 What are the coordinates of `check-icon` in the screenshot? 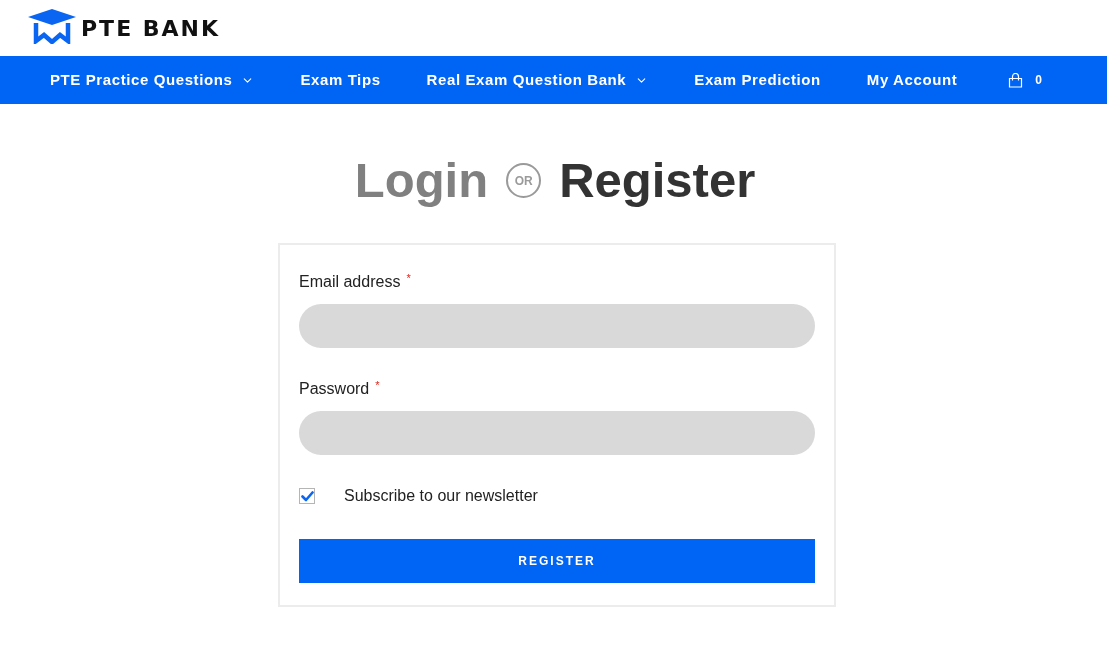 It's located at (307, 496).